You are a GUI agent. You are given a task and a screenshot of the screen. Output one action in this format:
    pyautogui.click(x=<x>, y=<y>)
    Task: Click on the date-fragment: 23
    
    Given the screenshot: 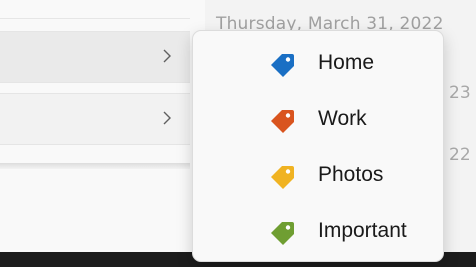 What is the action you would take?
    pyautogui.click(x=460, y=93)
    